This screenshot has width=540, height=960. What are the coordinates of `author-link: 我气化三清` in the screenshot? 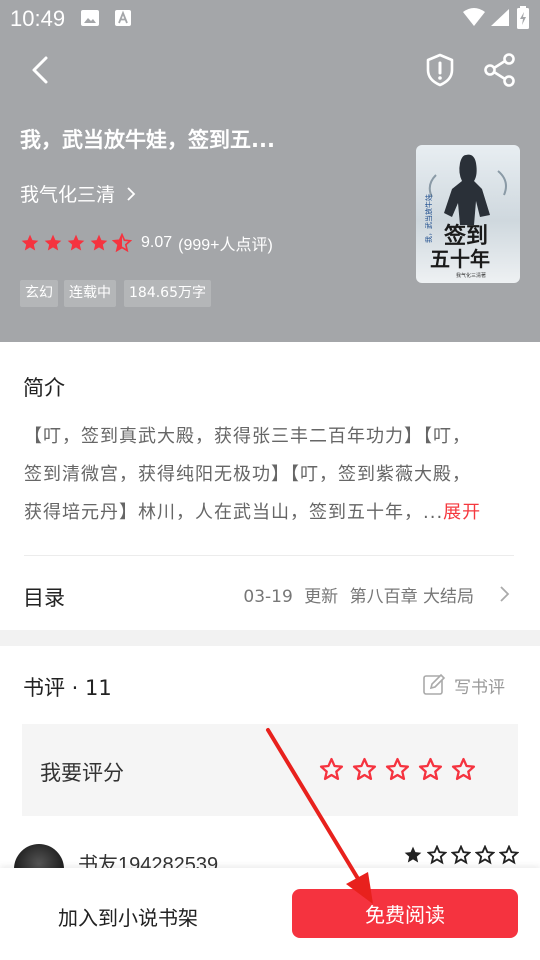 It's located at (78, 193).